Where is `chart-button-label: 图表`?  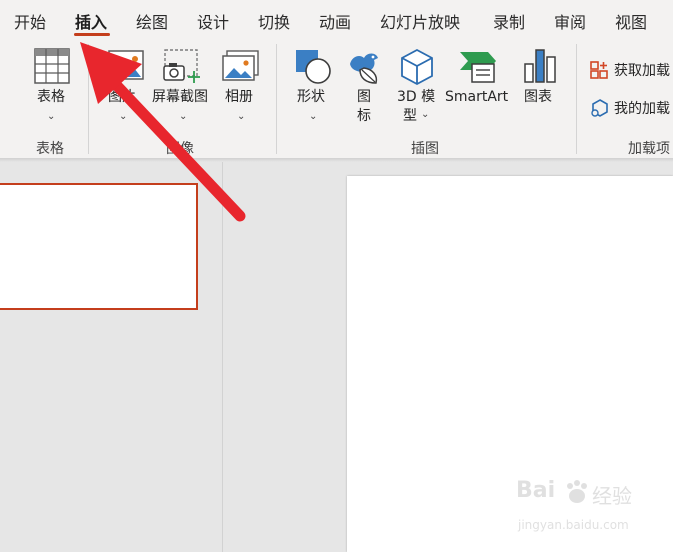 chart-button-label: 图表 is located at coordinates (538, 97).